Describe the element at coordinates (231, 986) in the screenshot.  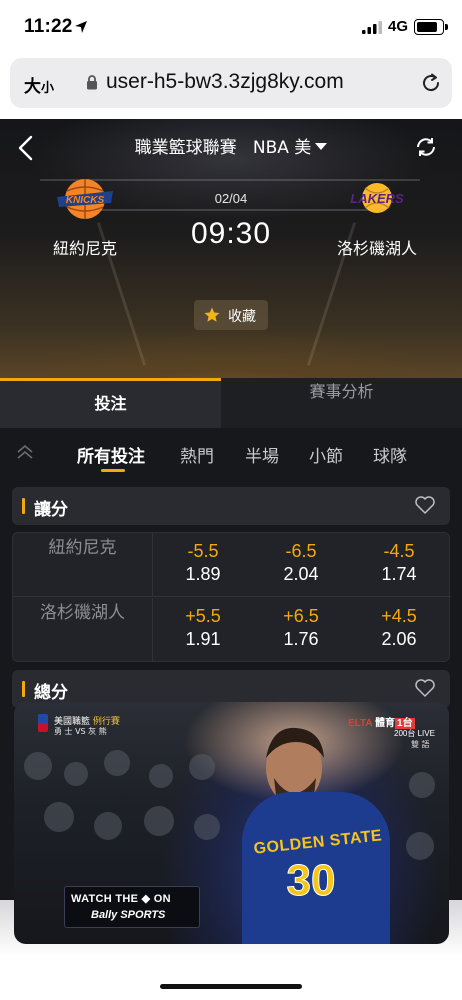
I see `home-indicator` at that location.